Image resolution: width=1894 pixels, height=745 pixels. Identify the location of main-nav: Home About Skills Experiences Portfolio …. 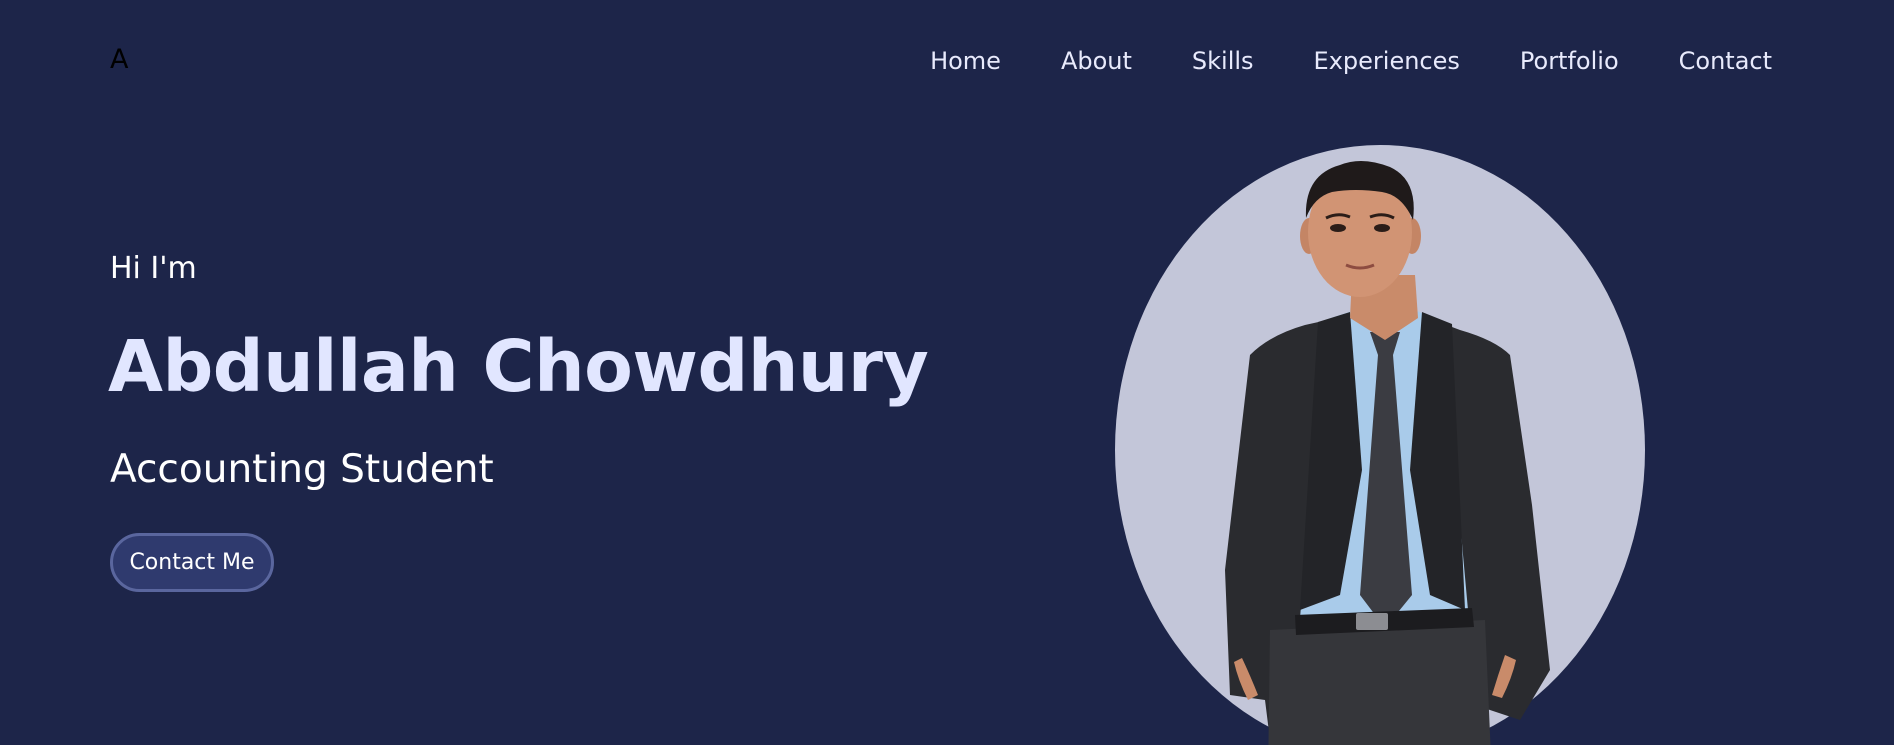
(1351, 61).